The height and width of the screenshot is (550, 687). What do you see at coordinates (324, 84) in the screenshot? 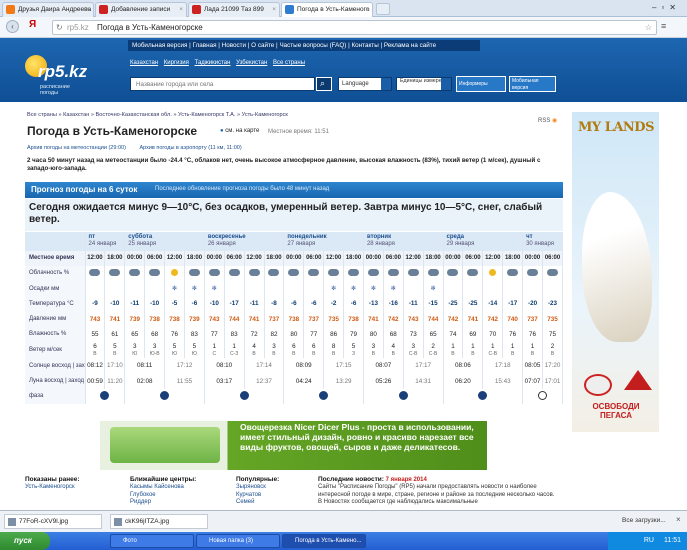
I see `search-button: ⌕` at bounding box center [324, 84].